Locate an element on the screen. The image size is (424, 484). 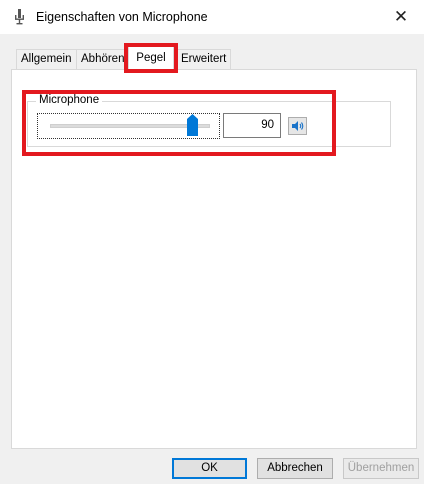
ok-button: OK is located at coordinates (209, 468).